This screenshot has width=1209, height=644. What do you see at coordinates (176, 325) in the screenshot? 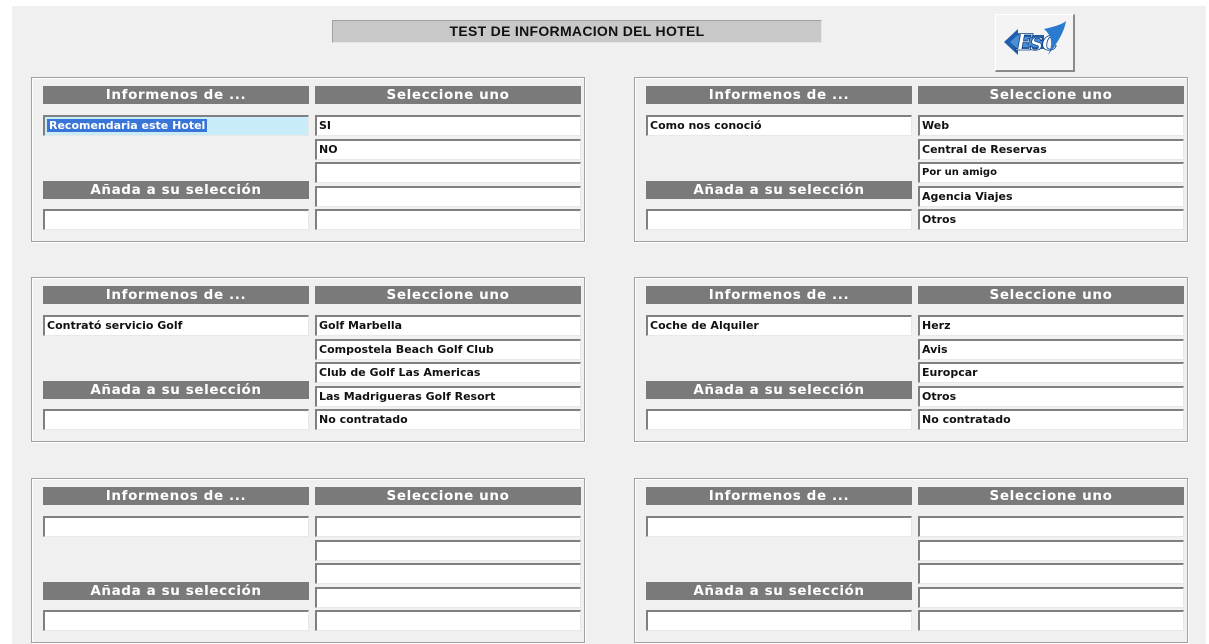
I see `question-field: Contrató servicio Golf` at bounding box center [176, 325].